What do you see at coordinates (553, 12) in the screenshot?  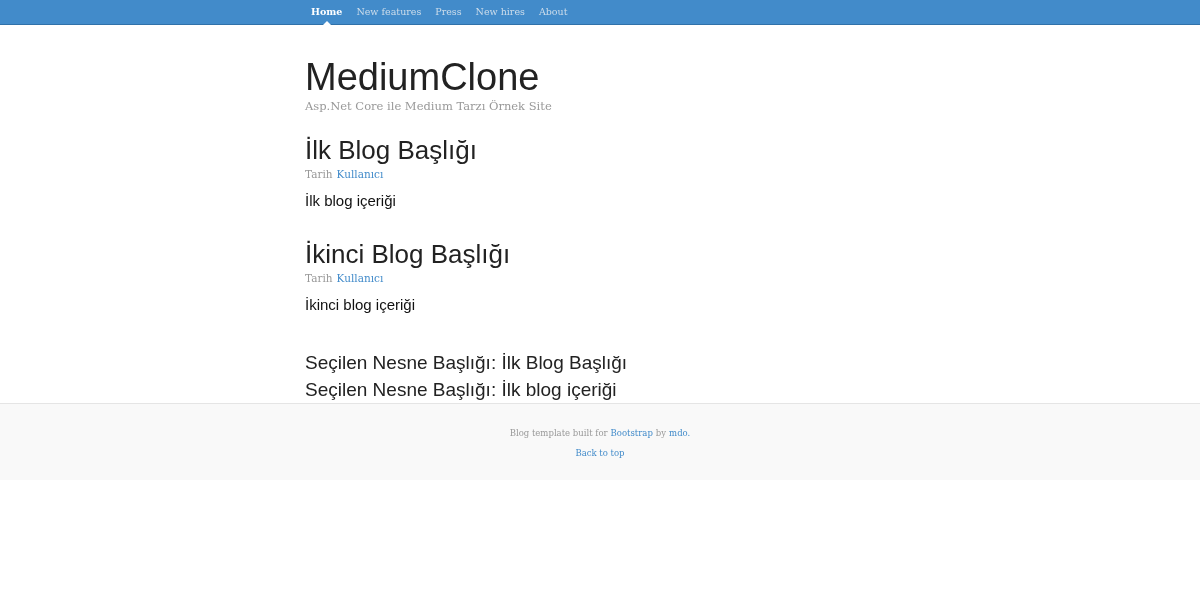 I see `nav-link: About` at bounding box center [553, 12].